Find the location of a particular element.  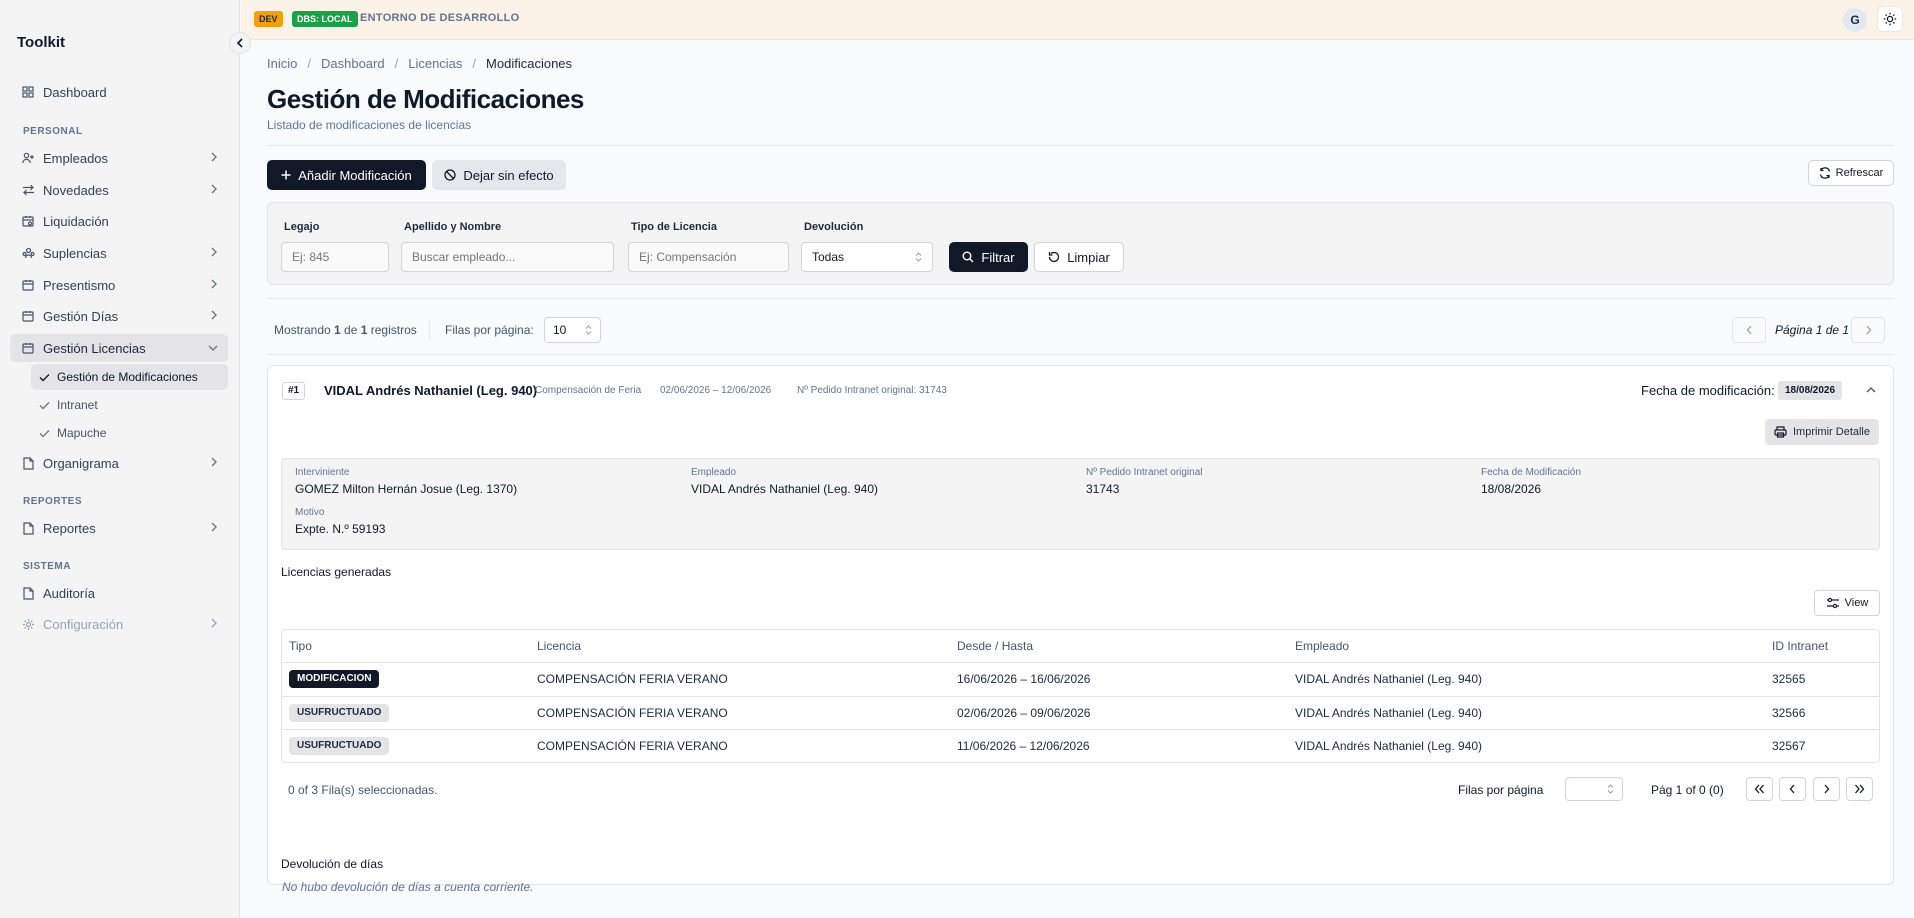

print-detail-label: Imprimir Detalle is located at coordinates (1831, 432).